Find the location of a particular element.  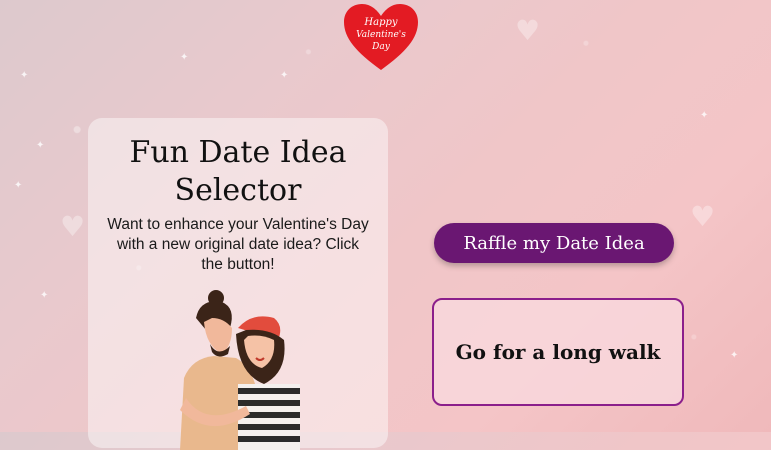

logo-line3: Day is located at coordinates (381, 47).